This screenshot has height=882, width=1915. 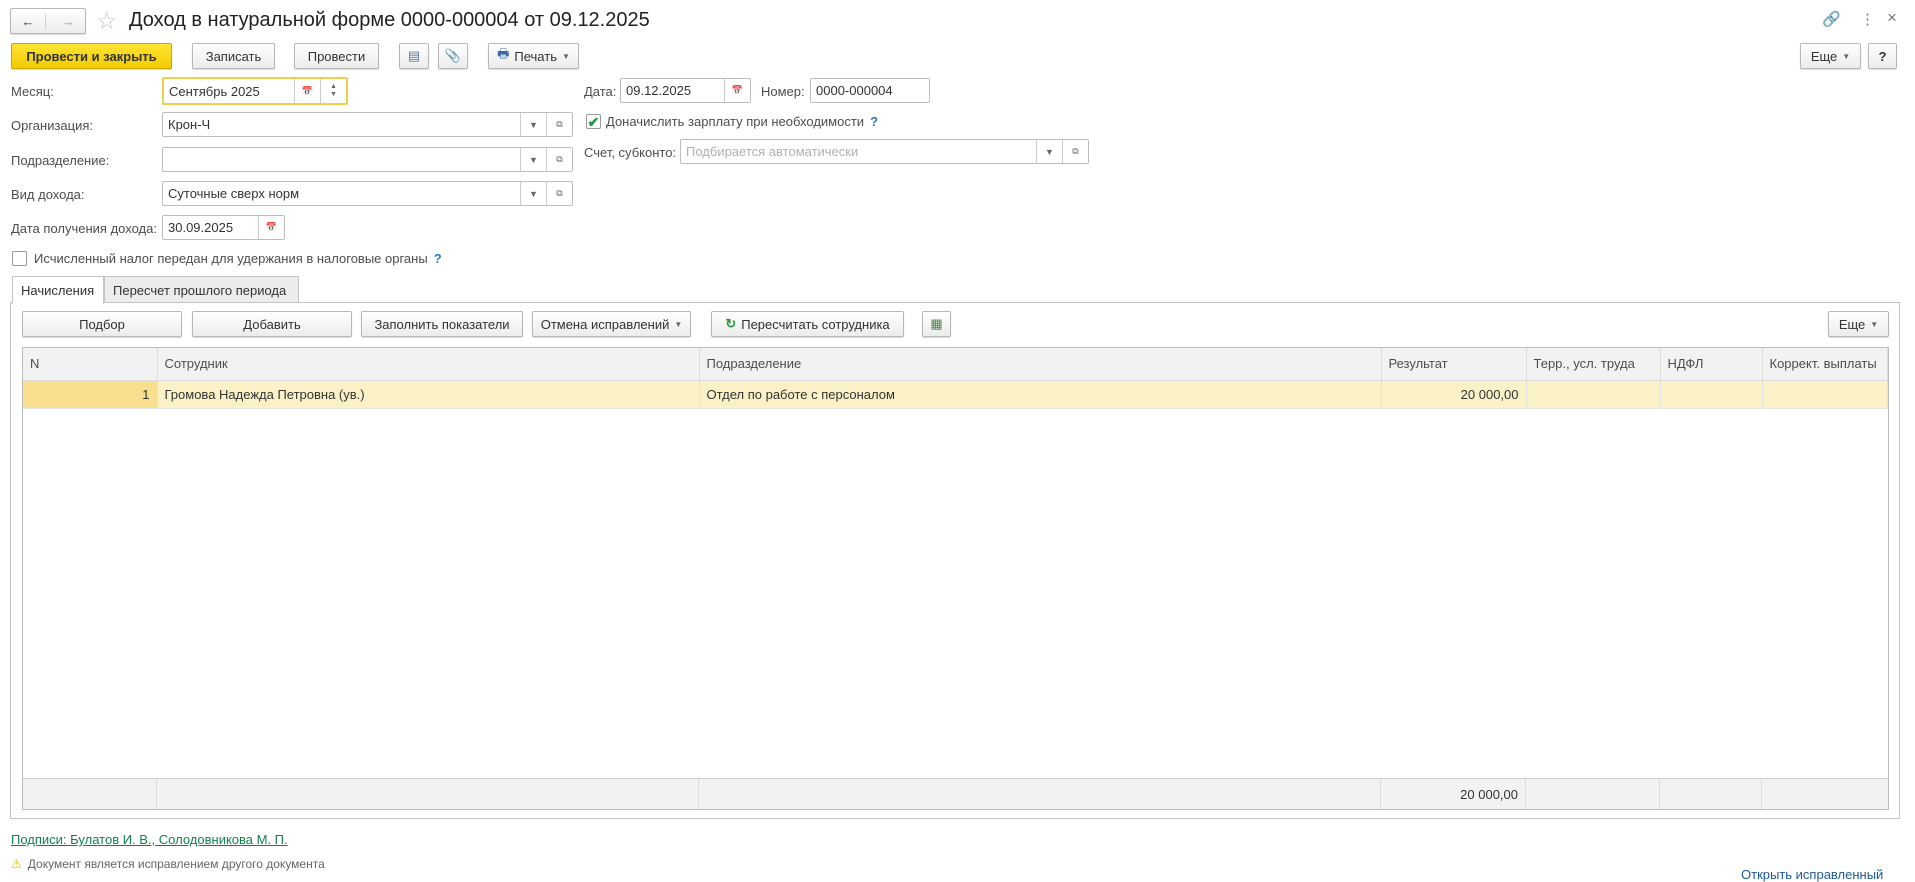 I want to click on back-button: ←, so click(x=28, y=21).